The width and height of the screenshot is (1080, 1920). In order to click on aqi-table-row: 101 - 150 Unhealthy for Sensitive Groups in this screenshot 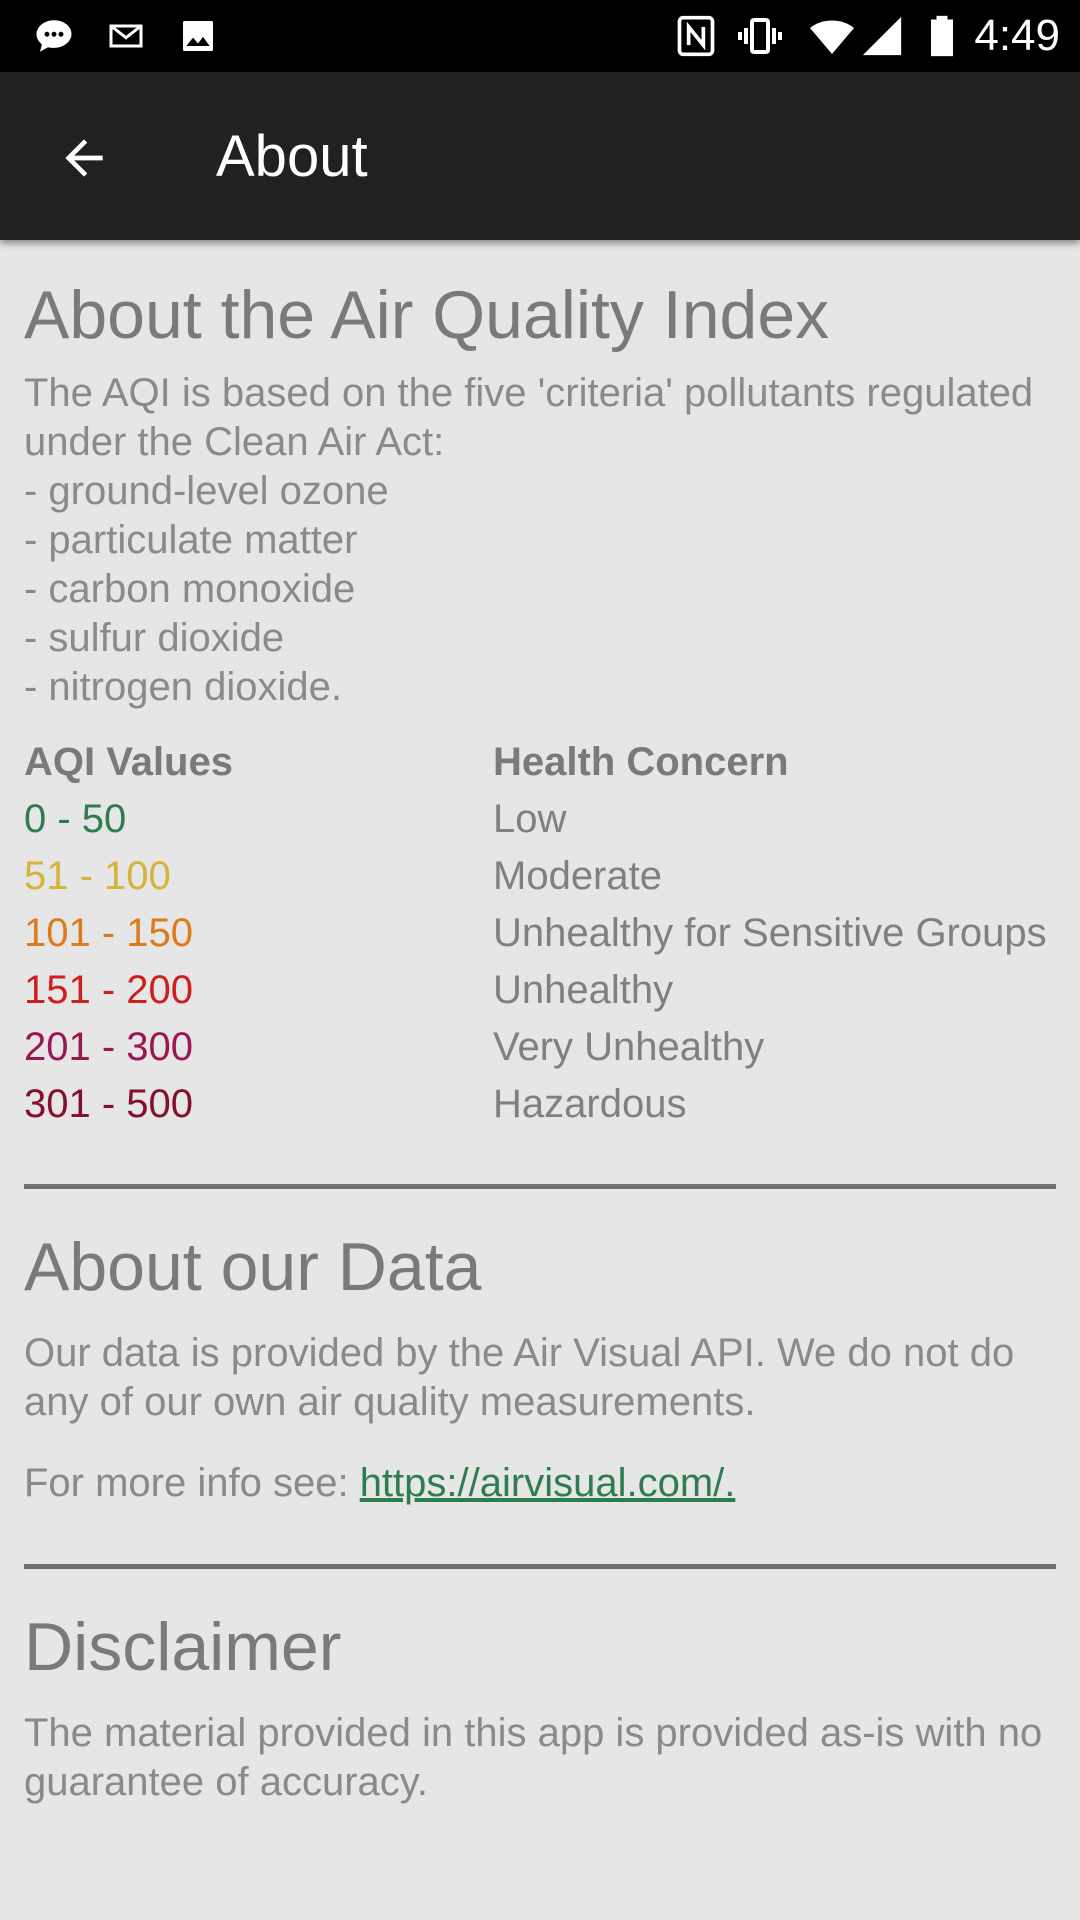, I will do `click(540, 933)`.